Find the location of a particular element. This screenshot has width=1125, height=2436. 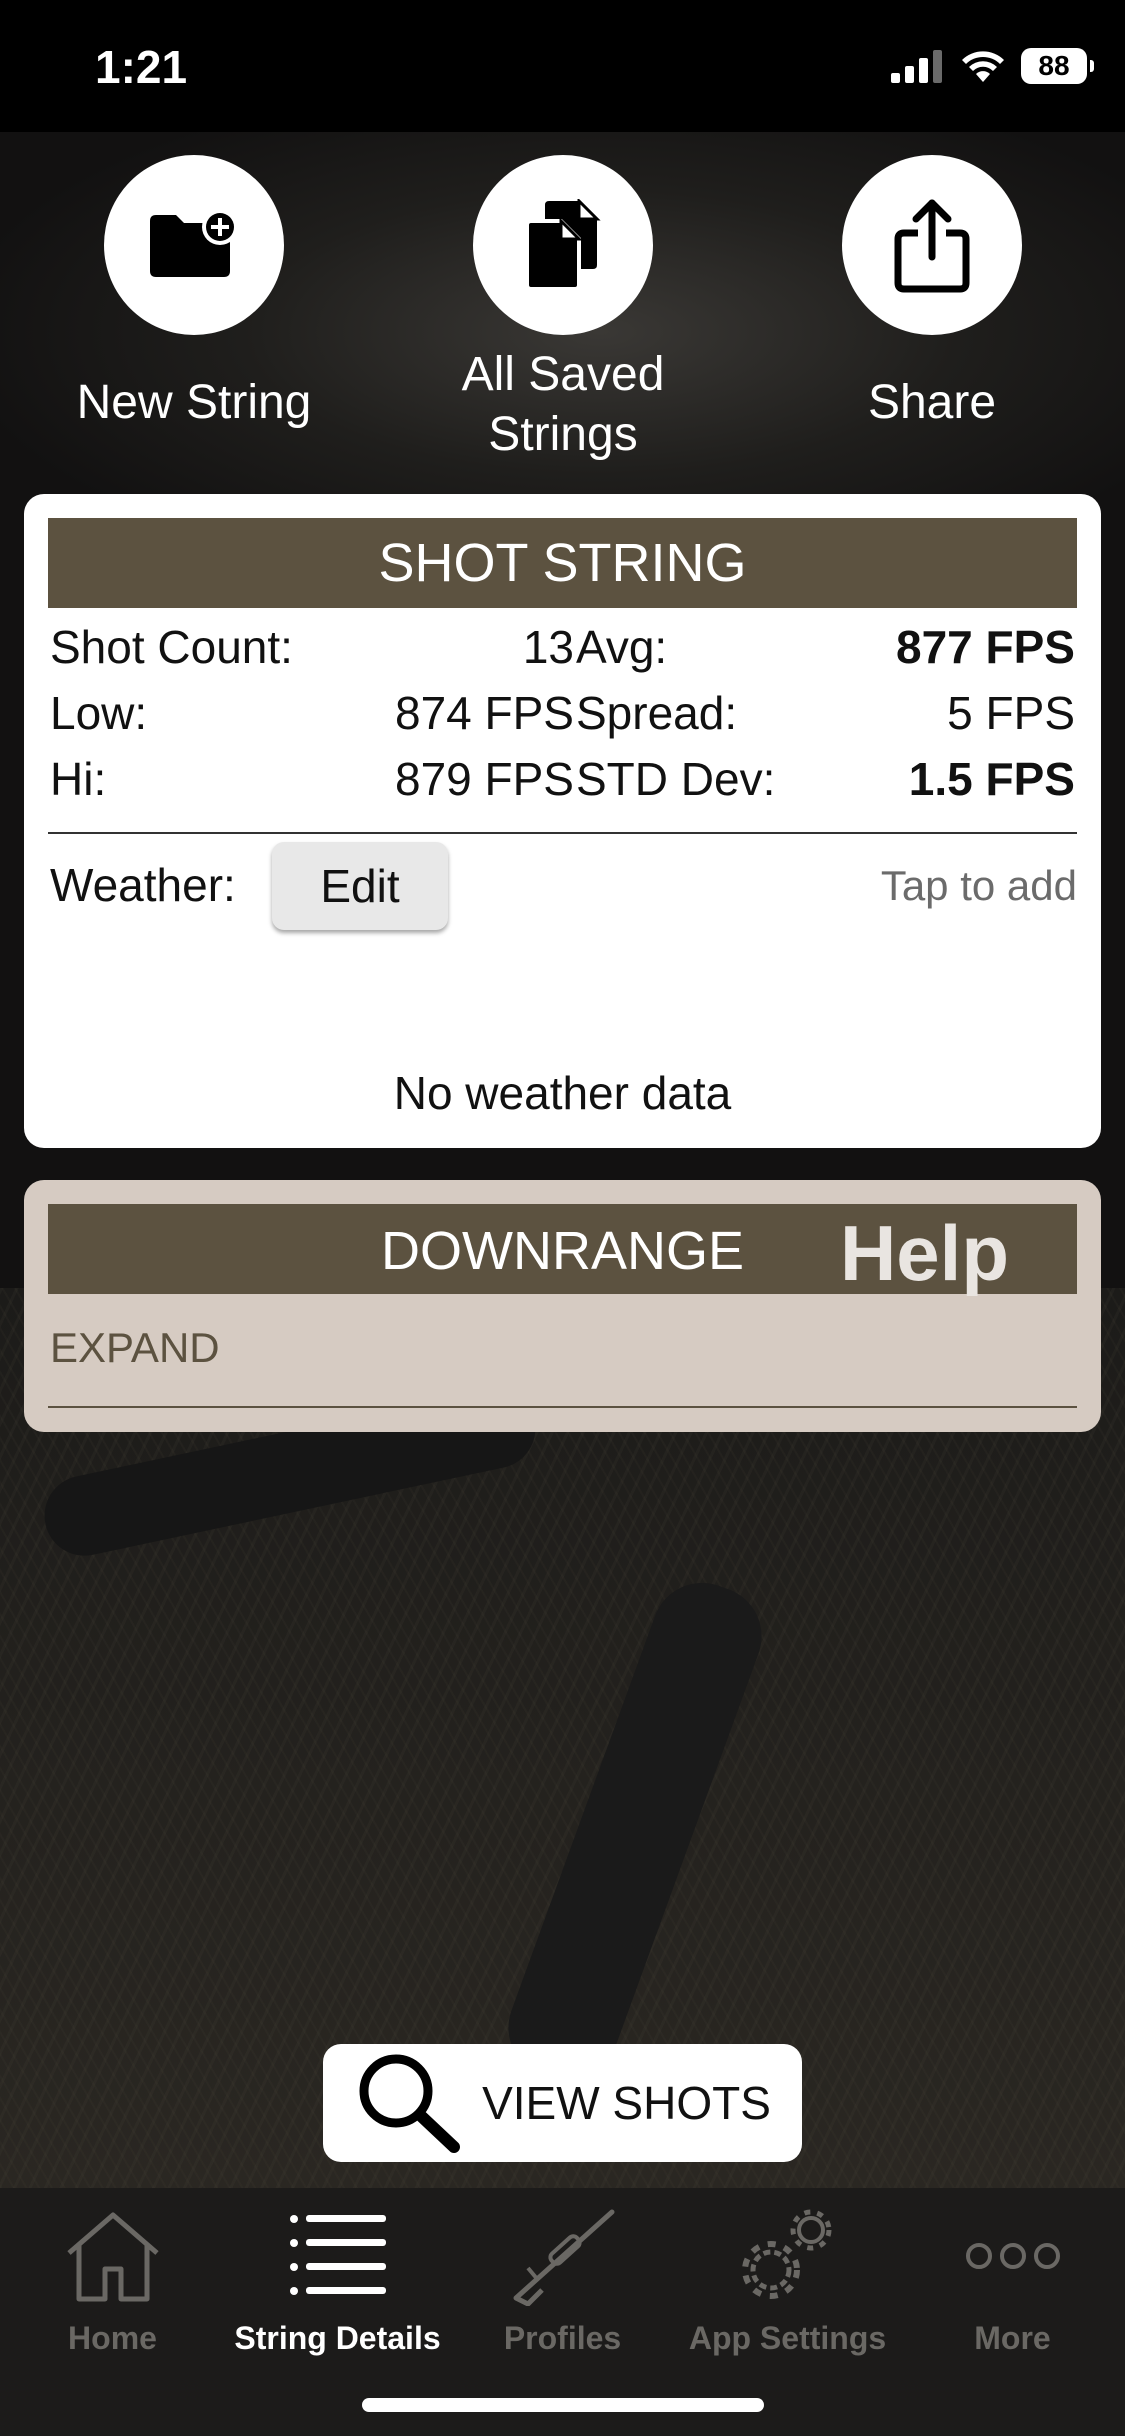

weather-edit-button: Edit is located at coordinates (360, 886).